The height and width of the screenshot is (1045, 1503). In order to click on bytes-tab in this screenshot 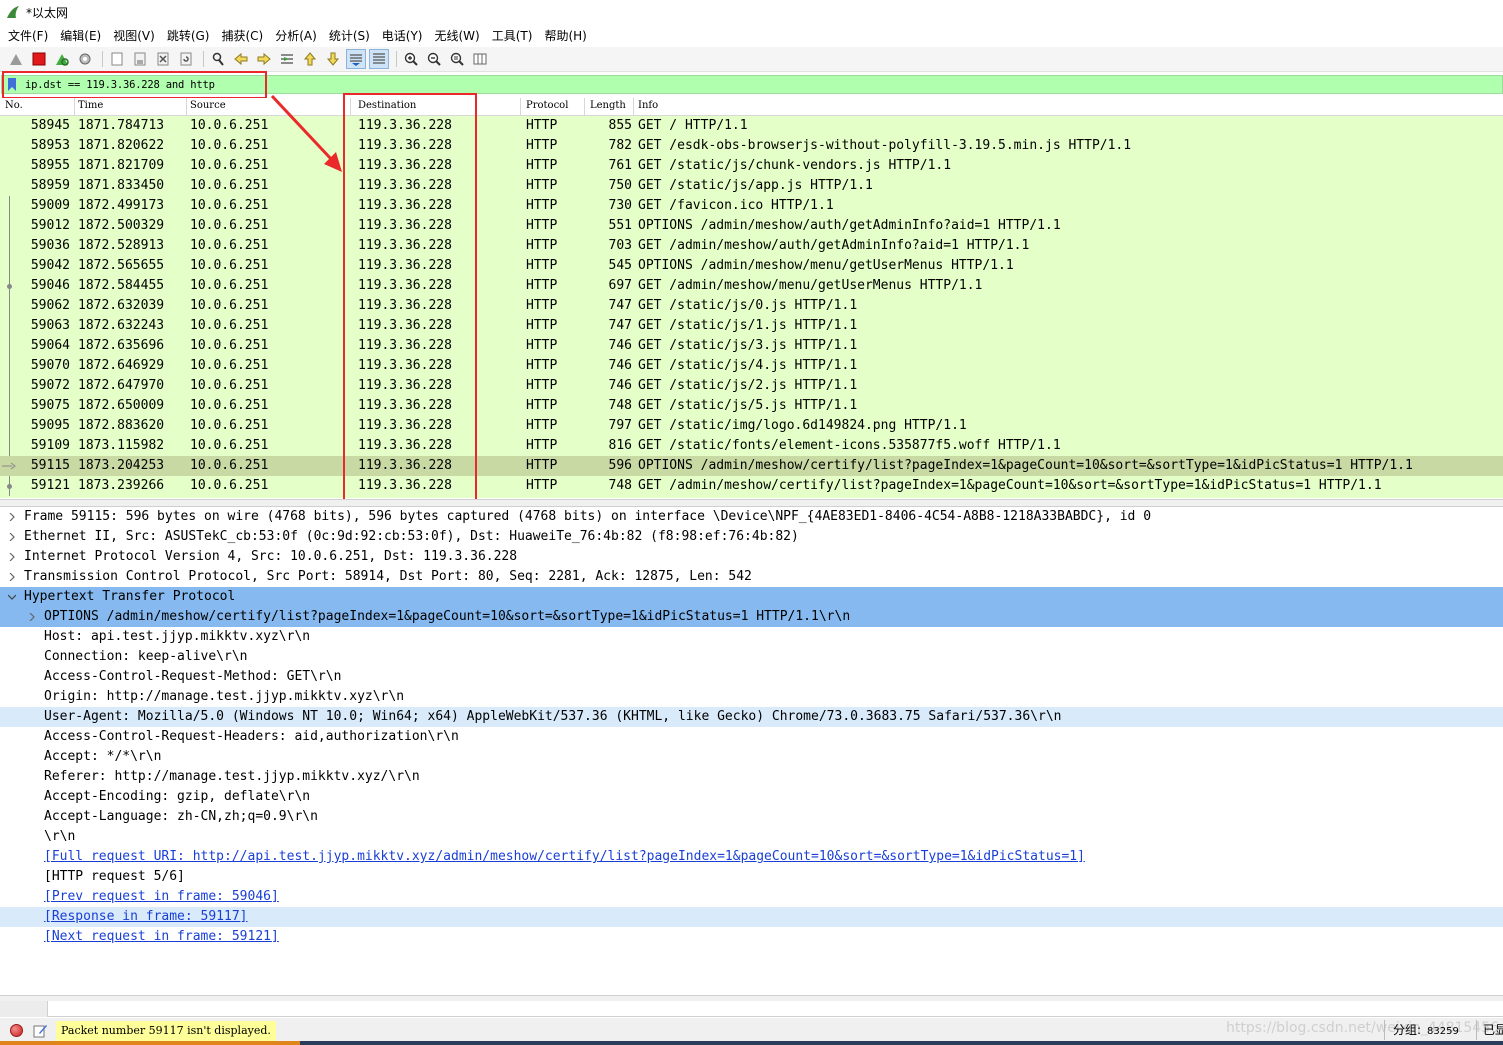, I will do `click(24, 1009)`.